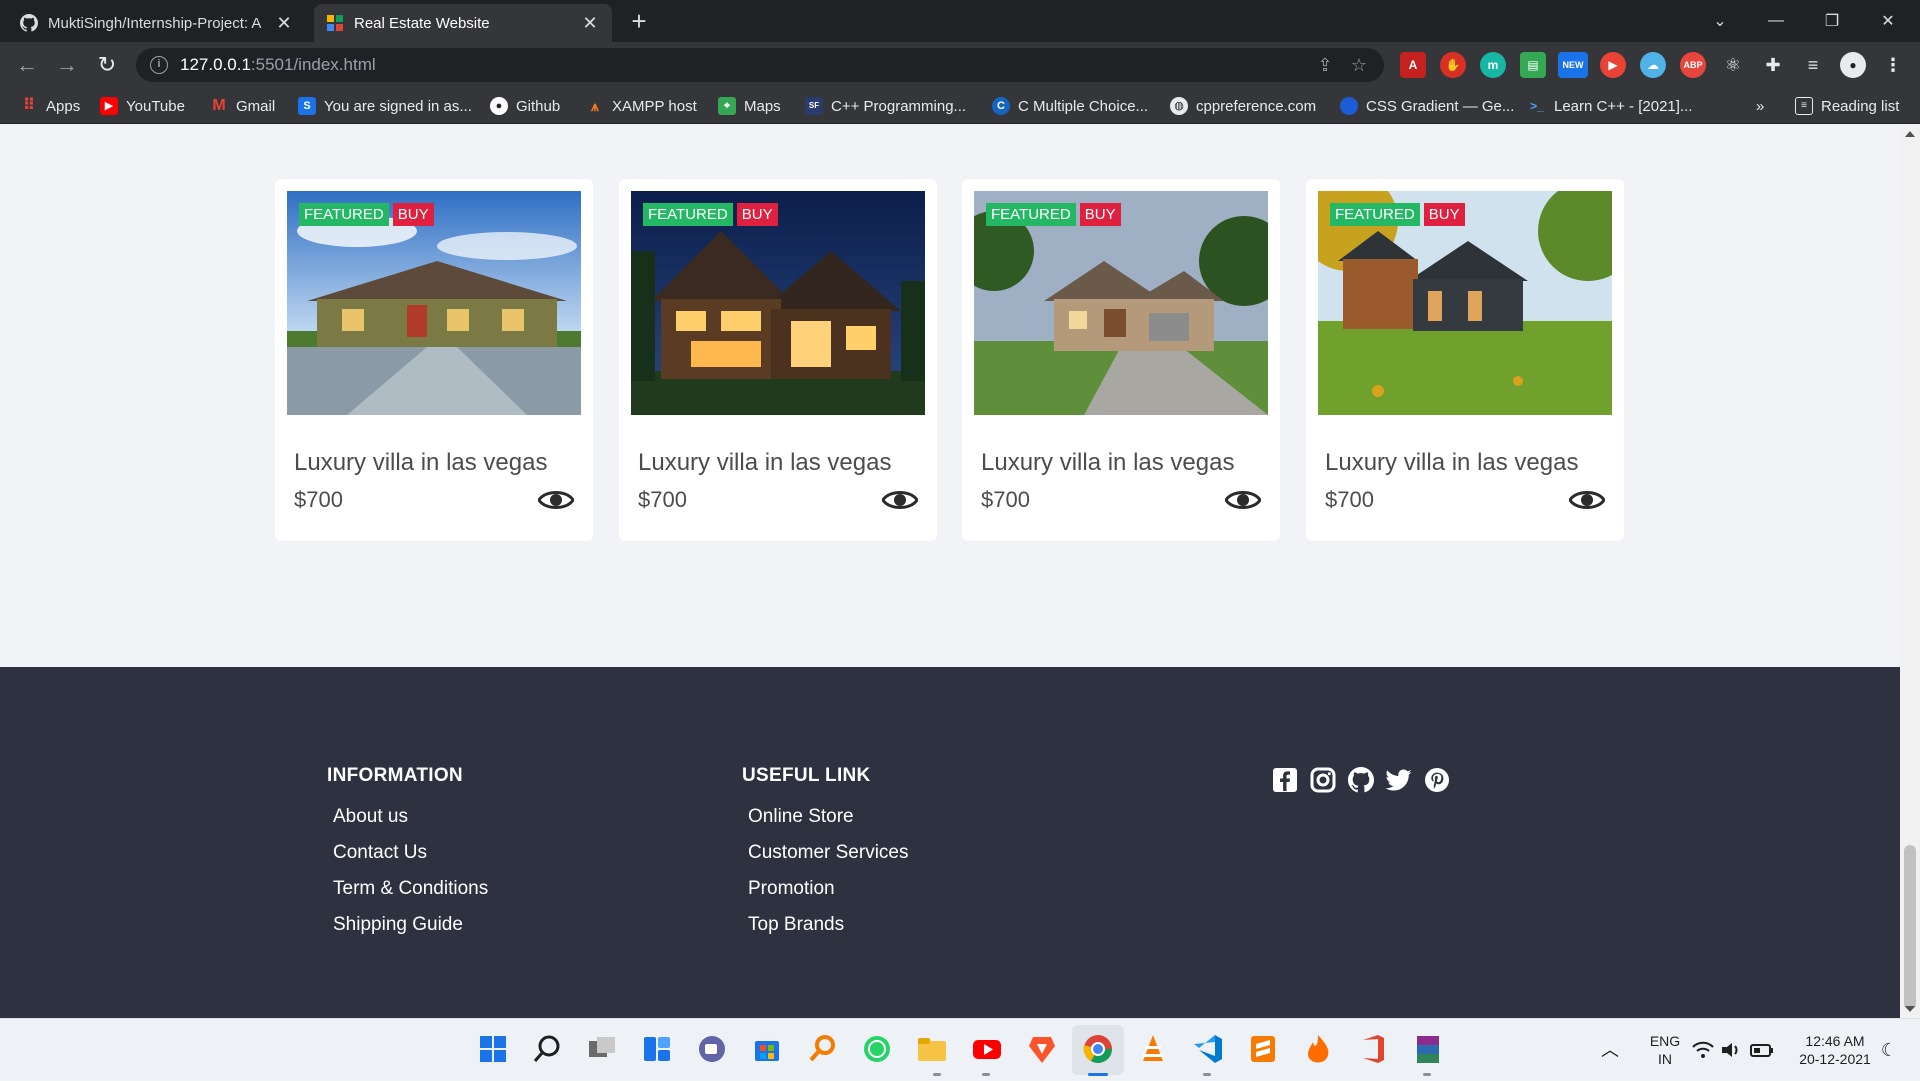  I want to click on cloud-extension-icon: ☁, so click(1653, 65).